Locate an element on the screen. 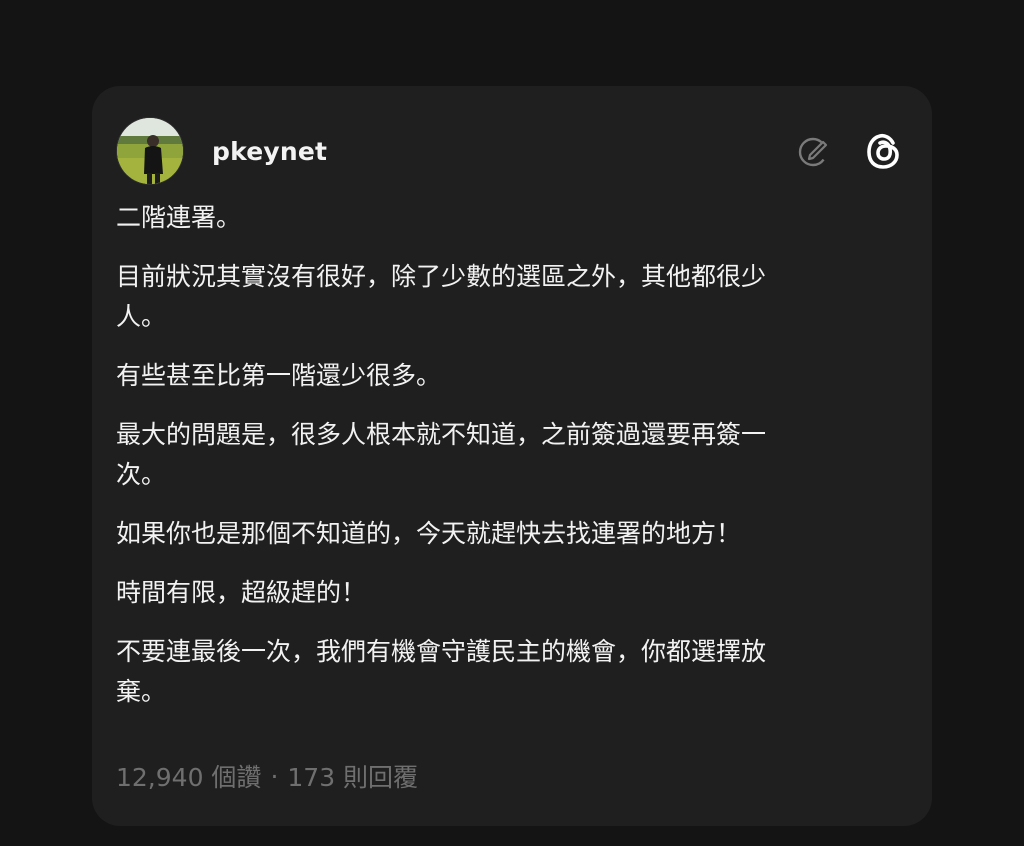 This screenshot has height=846, width=1024. threads-logo-icon is located at coordinates (884, 151).